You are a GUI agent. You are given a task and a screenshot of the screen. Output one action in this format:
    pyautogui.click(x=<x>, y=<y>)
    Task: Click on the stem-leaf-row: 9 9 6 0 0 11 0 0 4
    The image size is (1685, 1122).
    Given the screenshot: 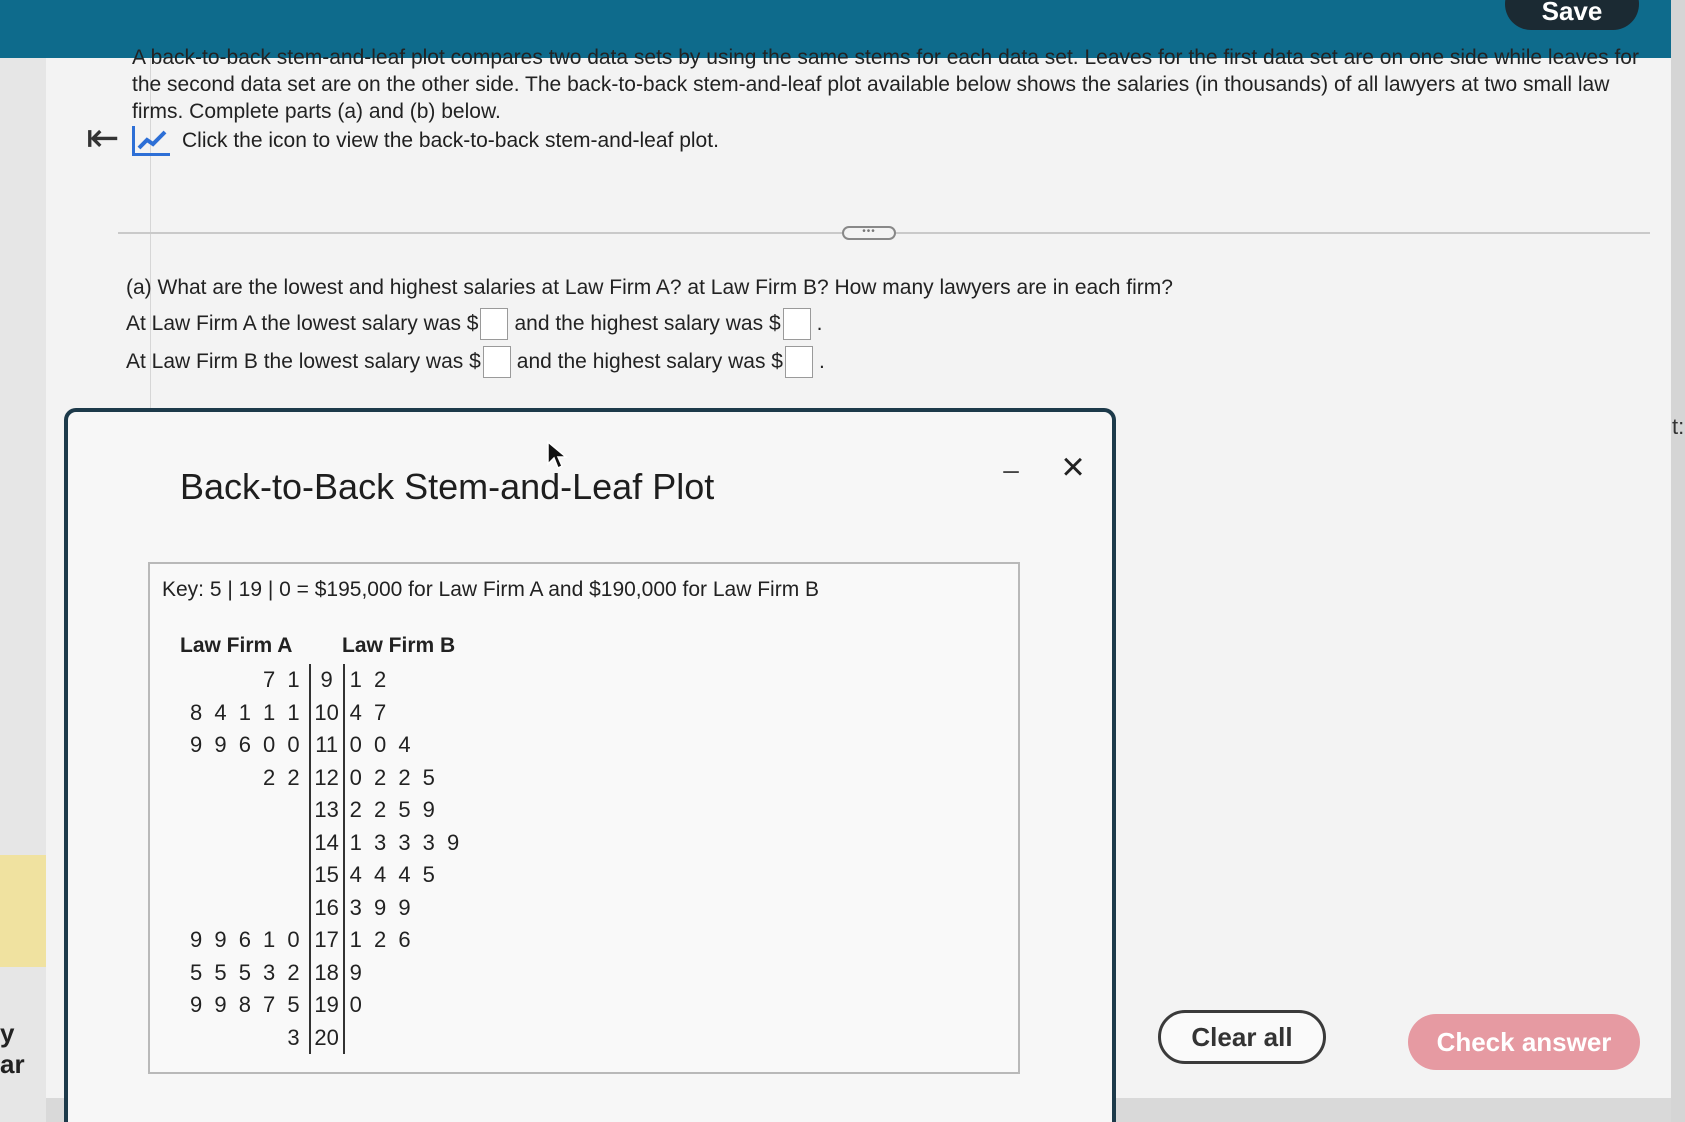 What is the action you would take?
    pyautogui.click(x=327, y=745)
    